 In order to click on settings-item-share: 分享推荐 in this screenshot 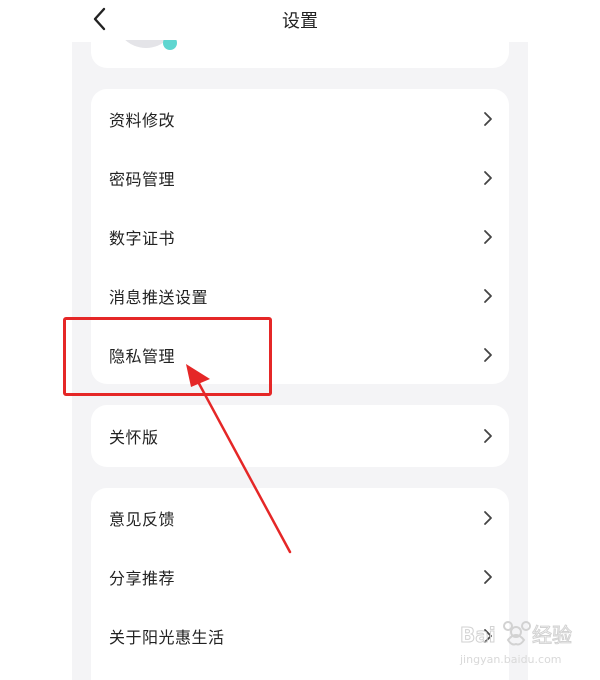, I will do `click(300, 576)`.